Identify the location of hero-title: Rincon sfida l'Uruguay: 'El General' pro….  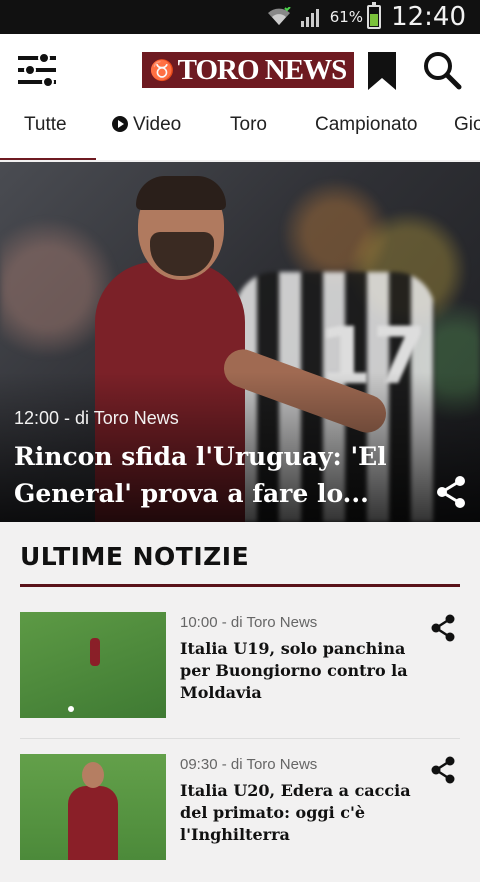
(219, 475).